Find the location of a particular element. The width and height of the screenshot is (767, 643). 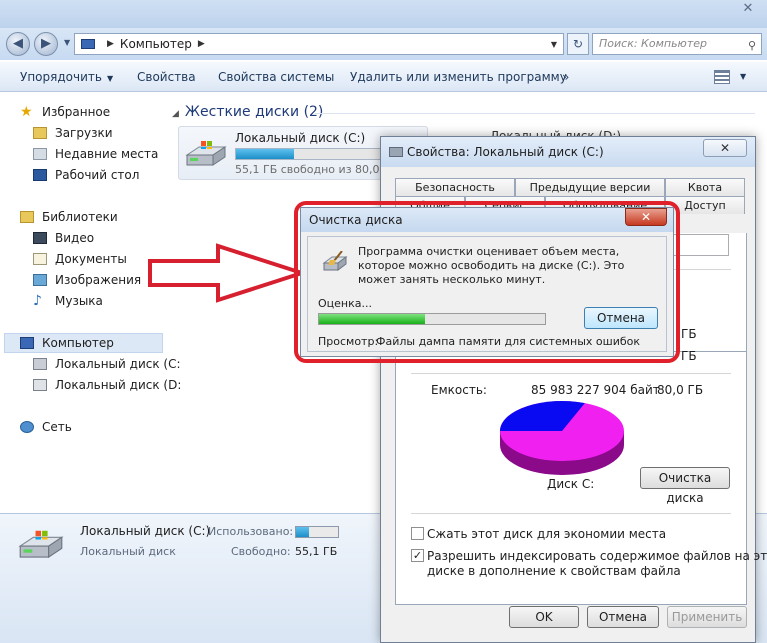

compress-checkbox is located at coordinates (417, 533).